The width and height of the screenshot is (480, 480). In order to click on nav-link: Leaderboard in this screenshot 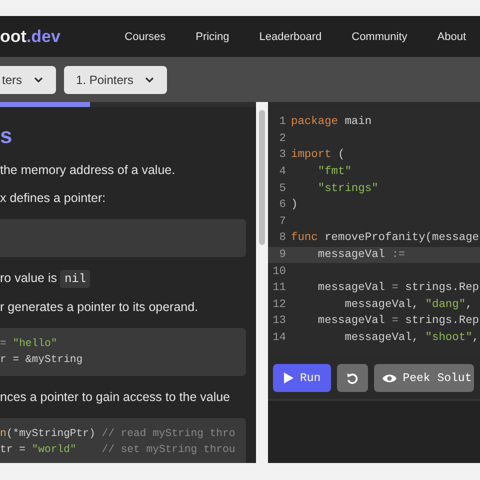, I will do `click(290, 36)`.